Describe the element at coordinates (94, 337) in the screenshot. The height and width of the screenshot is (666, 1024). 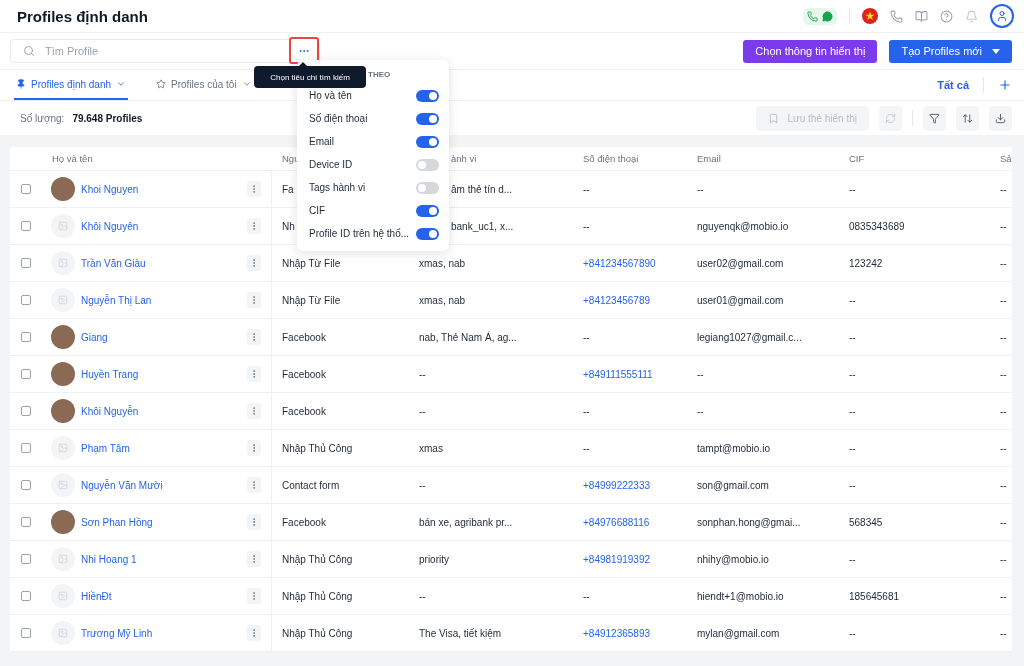
I see `profile-name-link: Giang` at that location.